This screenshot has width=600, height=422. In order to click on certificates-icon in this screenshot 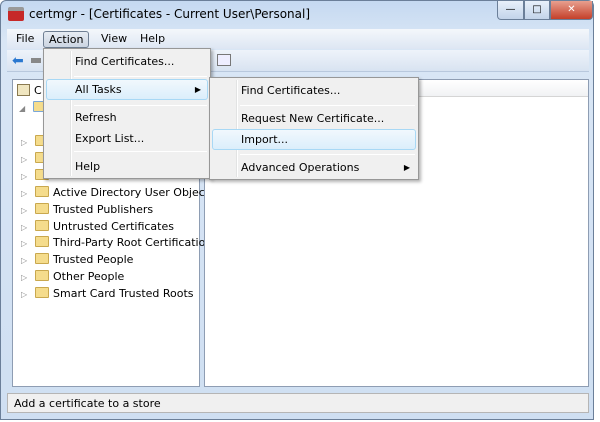, I will do `click(23, 90)`.